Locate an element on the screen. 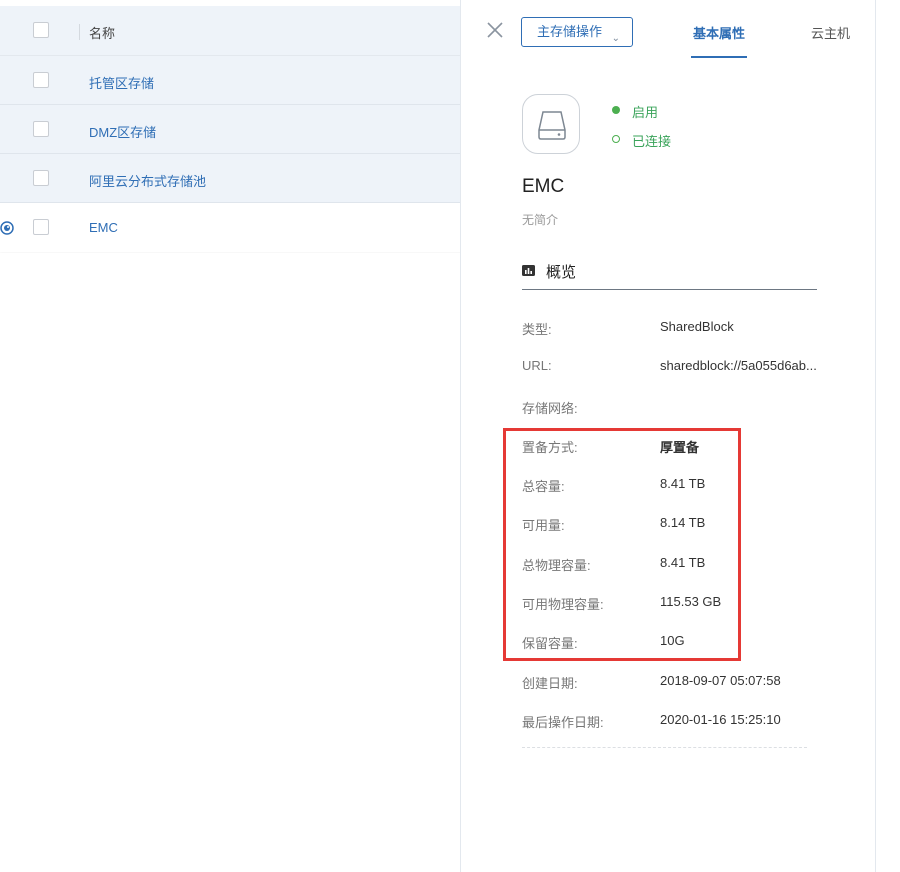 The width and height of the screenshot is (900, 872). highlight-box is located at coordinates (622, 544).